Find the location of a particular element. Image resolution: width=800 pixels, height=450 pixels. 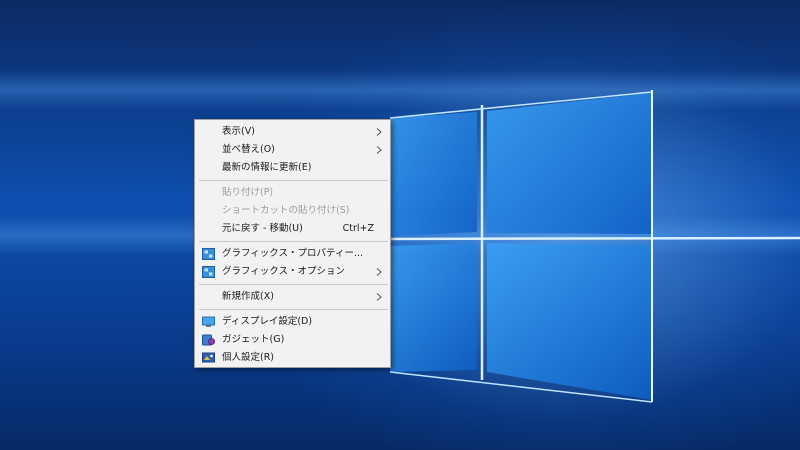

menu-item-undo: 元に戻す - 移動(U) Ctrl+Z is located at coordinates (292, 229).